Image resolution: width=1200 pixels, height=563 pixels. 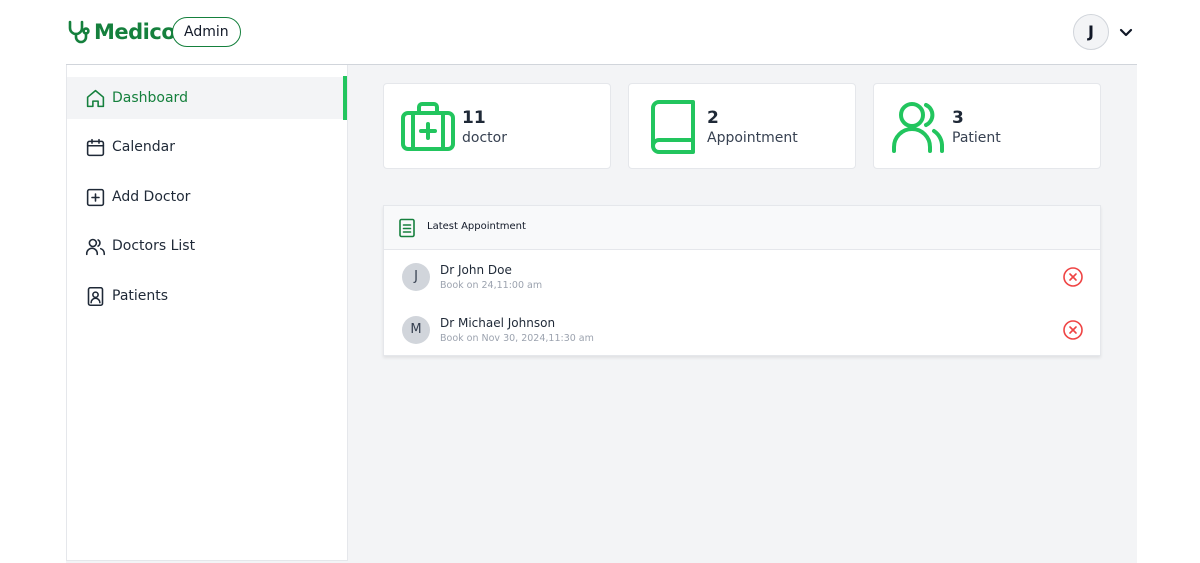 I want to click on plus-square-icon, so click(x=95, y=197).